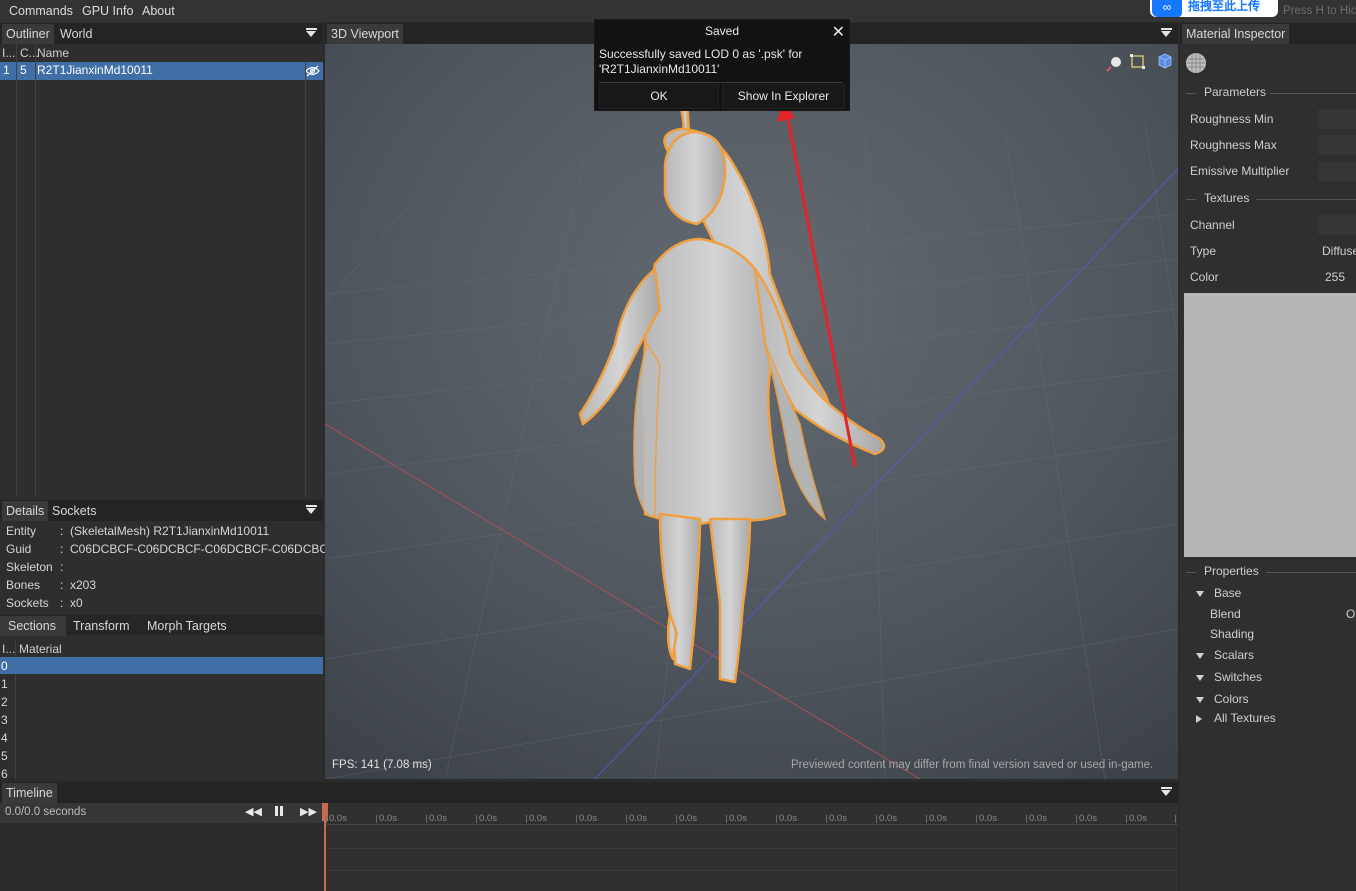 This screenshot has width=1356, height=891. What do you see at coordinates (325, 812) in the screenshot?
I see `playhead-handle` at bounding box center [325, 812].